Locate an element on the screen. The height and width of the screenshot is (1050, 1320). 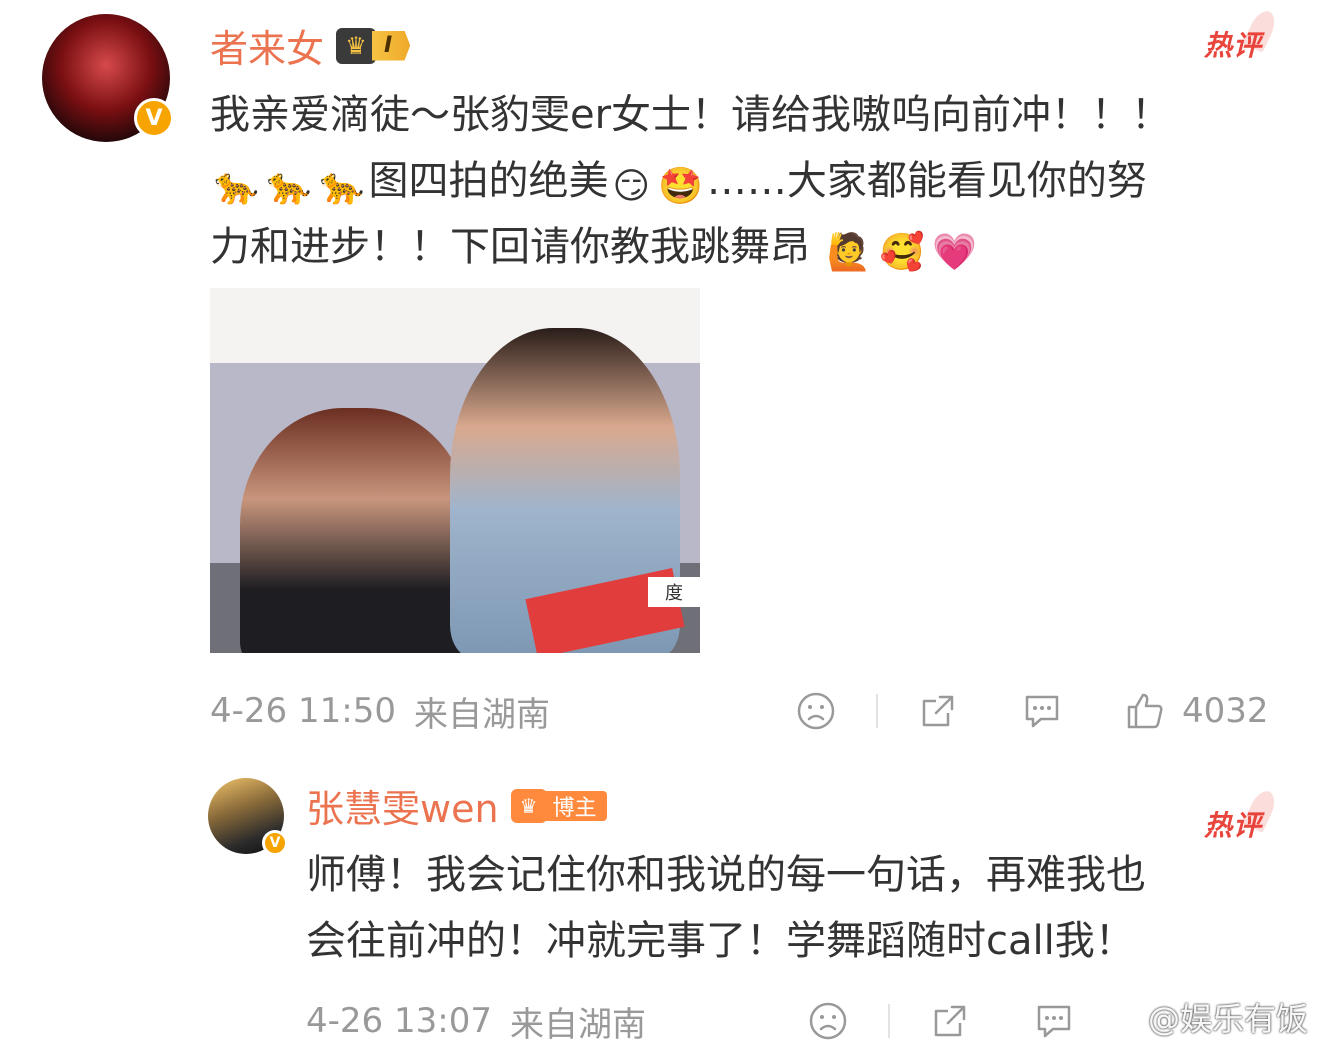
username: 者来女 is located at coordinates (267, 45).